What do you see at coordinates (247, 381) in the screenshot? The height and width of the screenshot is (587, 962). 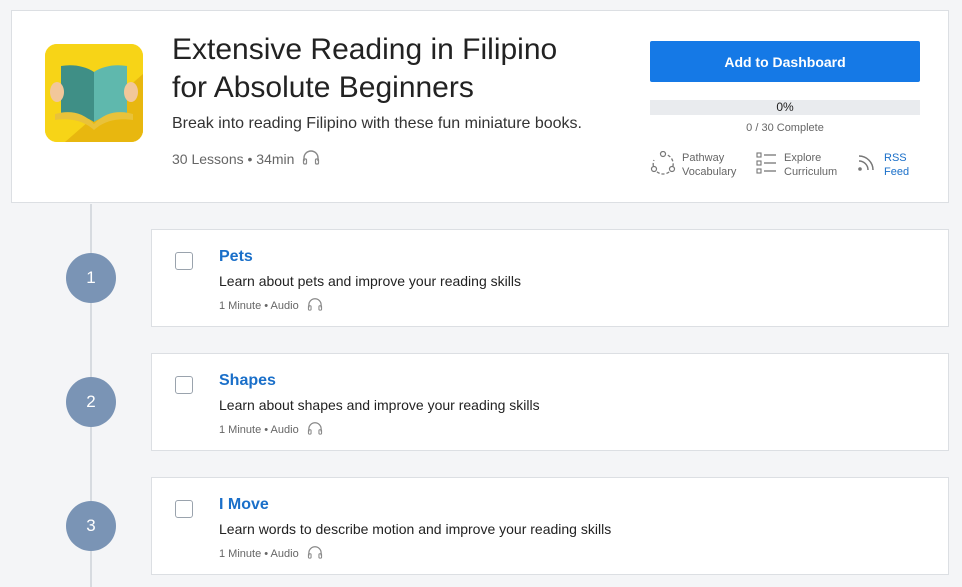 I see `lesson-title-link: Shapes` at bounding box center [247, 381].